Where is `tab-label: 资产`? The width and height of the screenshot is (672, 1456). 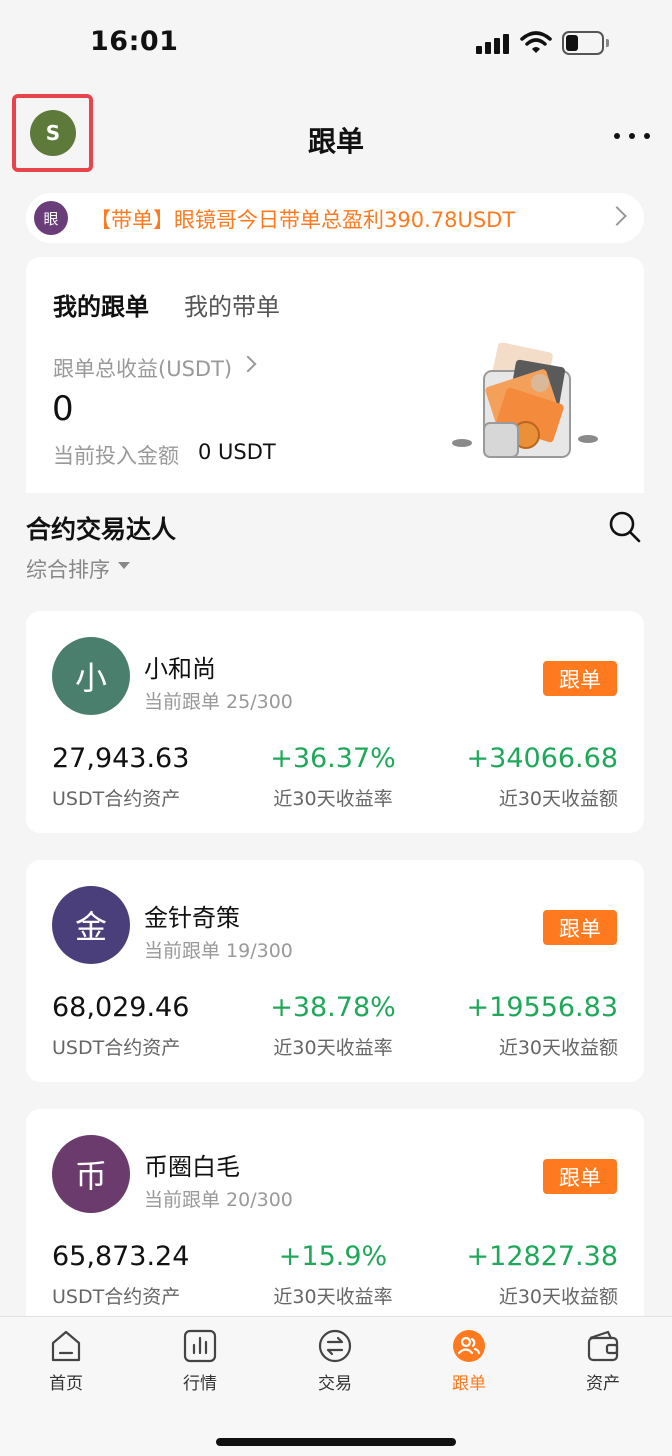 tab-label: 资产 is located at coordinates (603, 1384).